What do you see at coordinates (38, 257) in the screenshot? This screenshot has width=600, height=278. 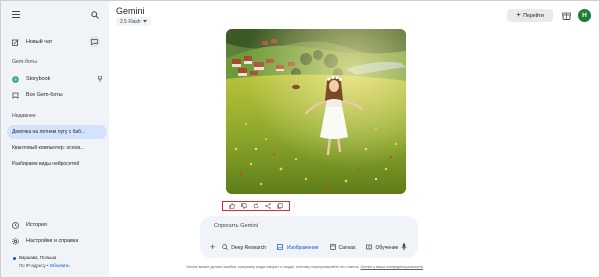 I see `location-city: Варшава, Польша` at bounding box center [38, 257].